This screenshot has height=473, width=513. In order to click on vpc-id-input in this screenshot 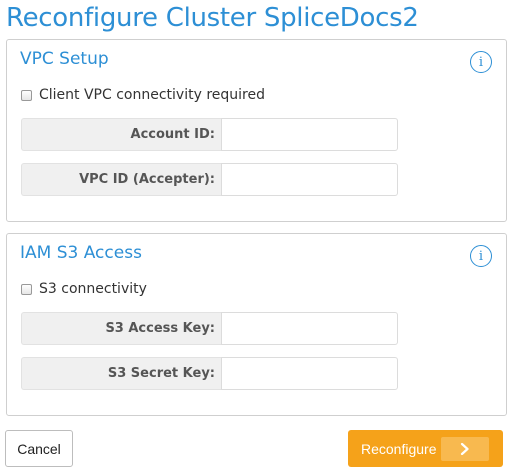, I will do `click(309, 179)`.